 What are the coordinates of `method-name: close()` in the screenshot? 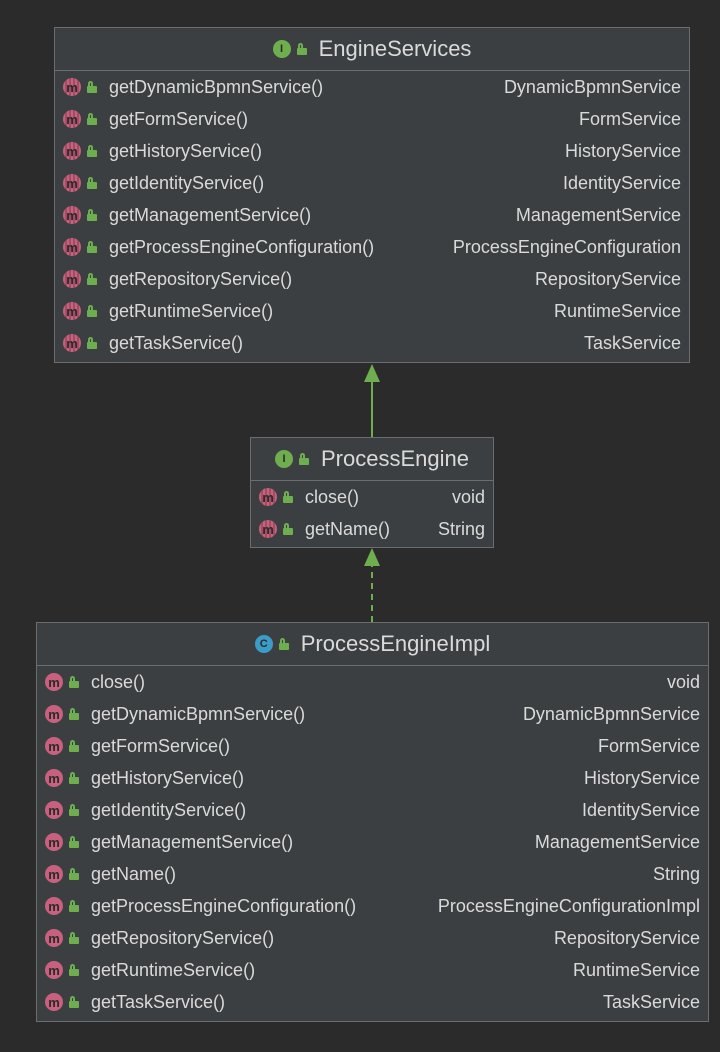 It's located at (118, 681).